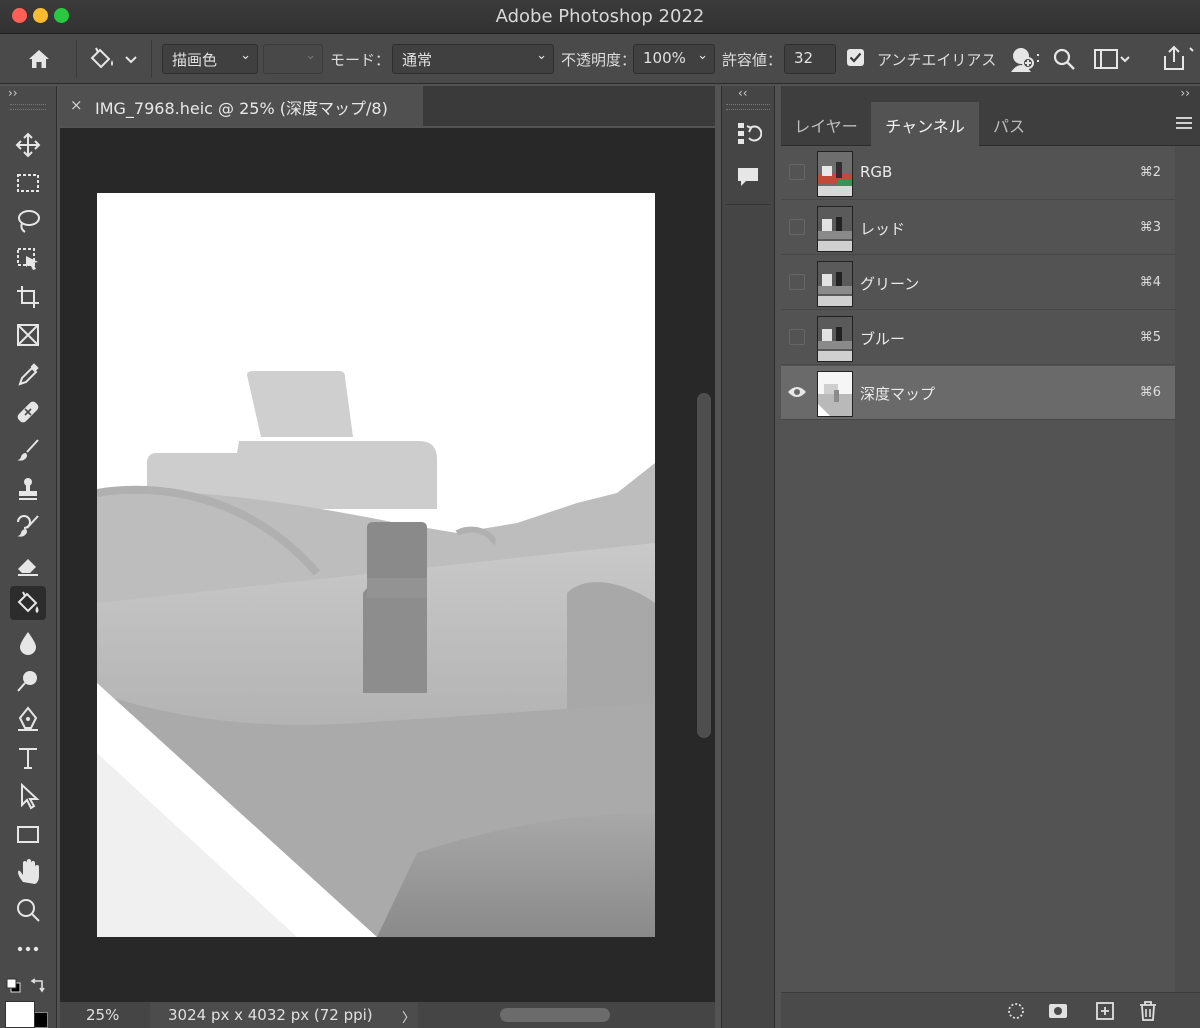 The width and height of the screenshot is (1200, 1028). I want to click on fill-source-value: 描画色, so click(195, 60).